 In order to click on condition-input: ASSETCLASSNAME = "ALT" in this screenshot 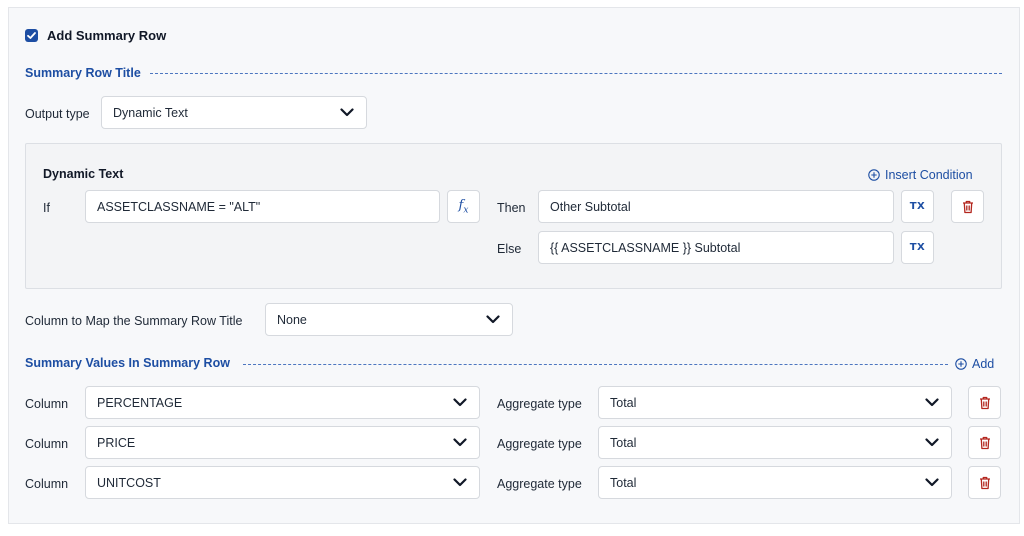, I will do `click(262, 206)`.